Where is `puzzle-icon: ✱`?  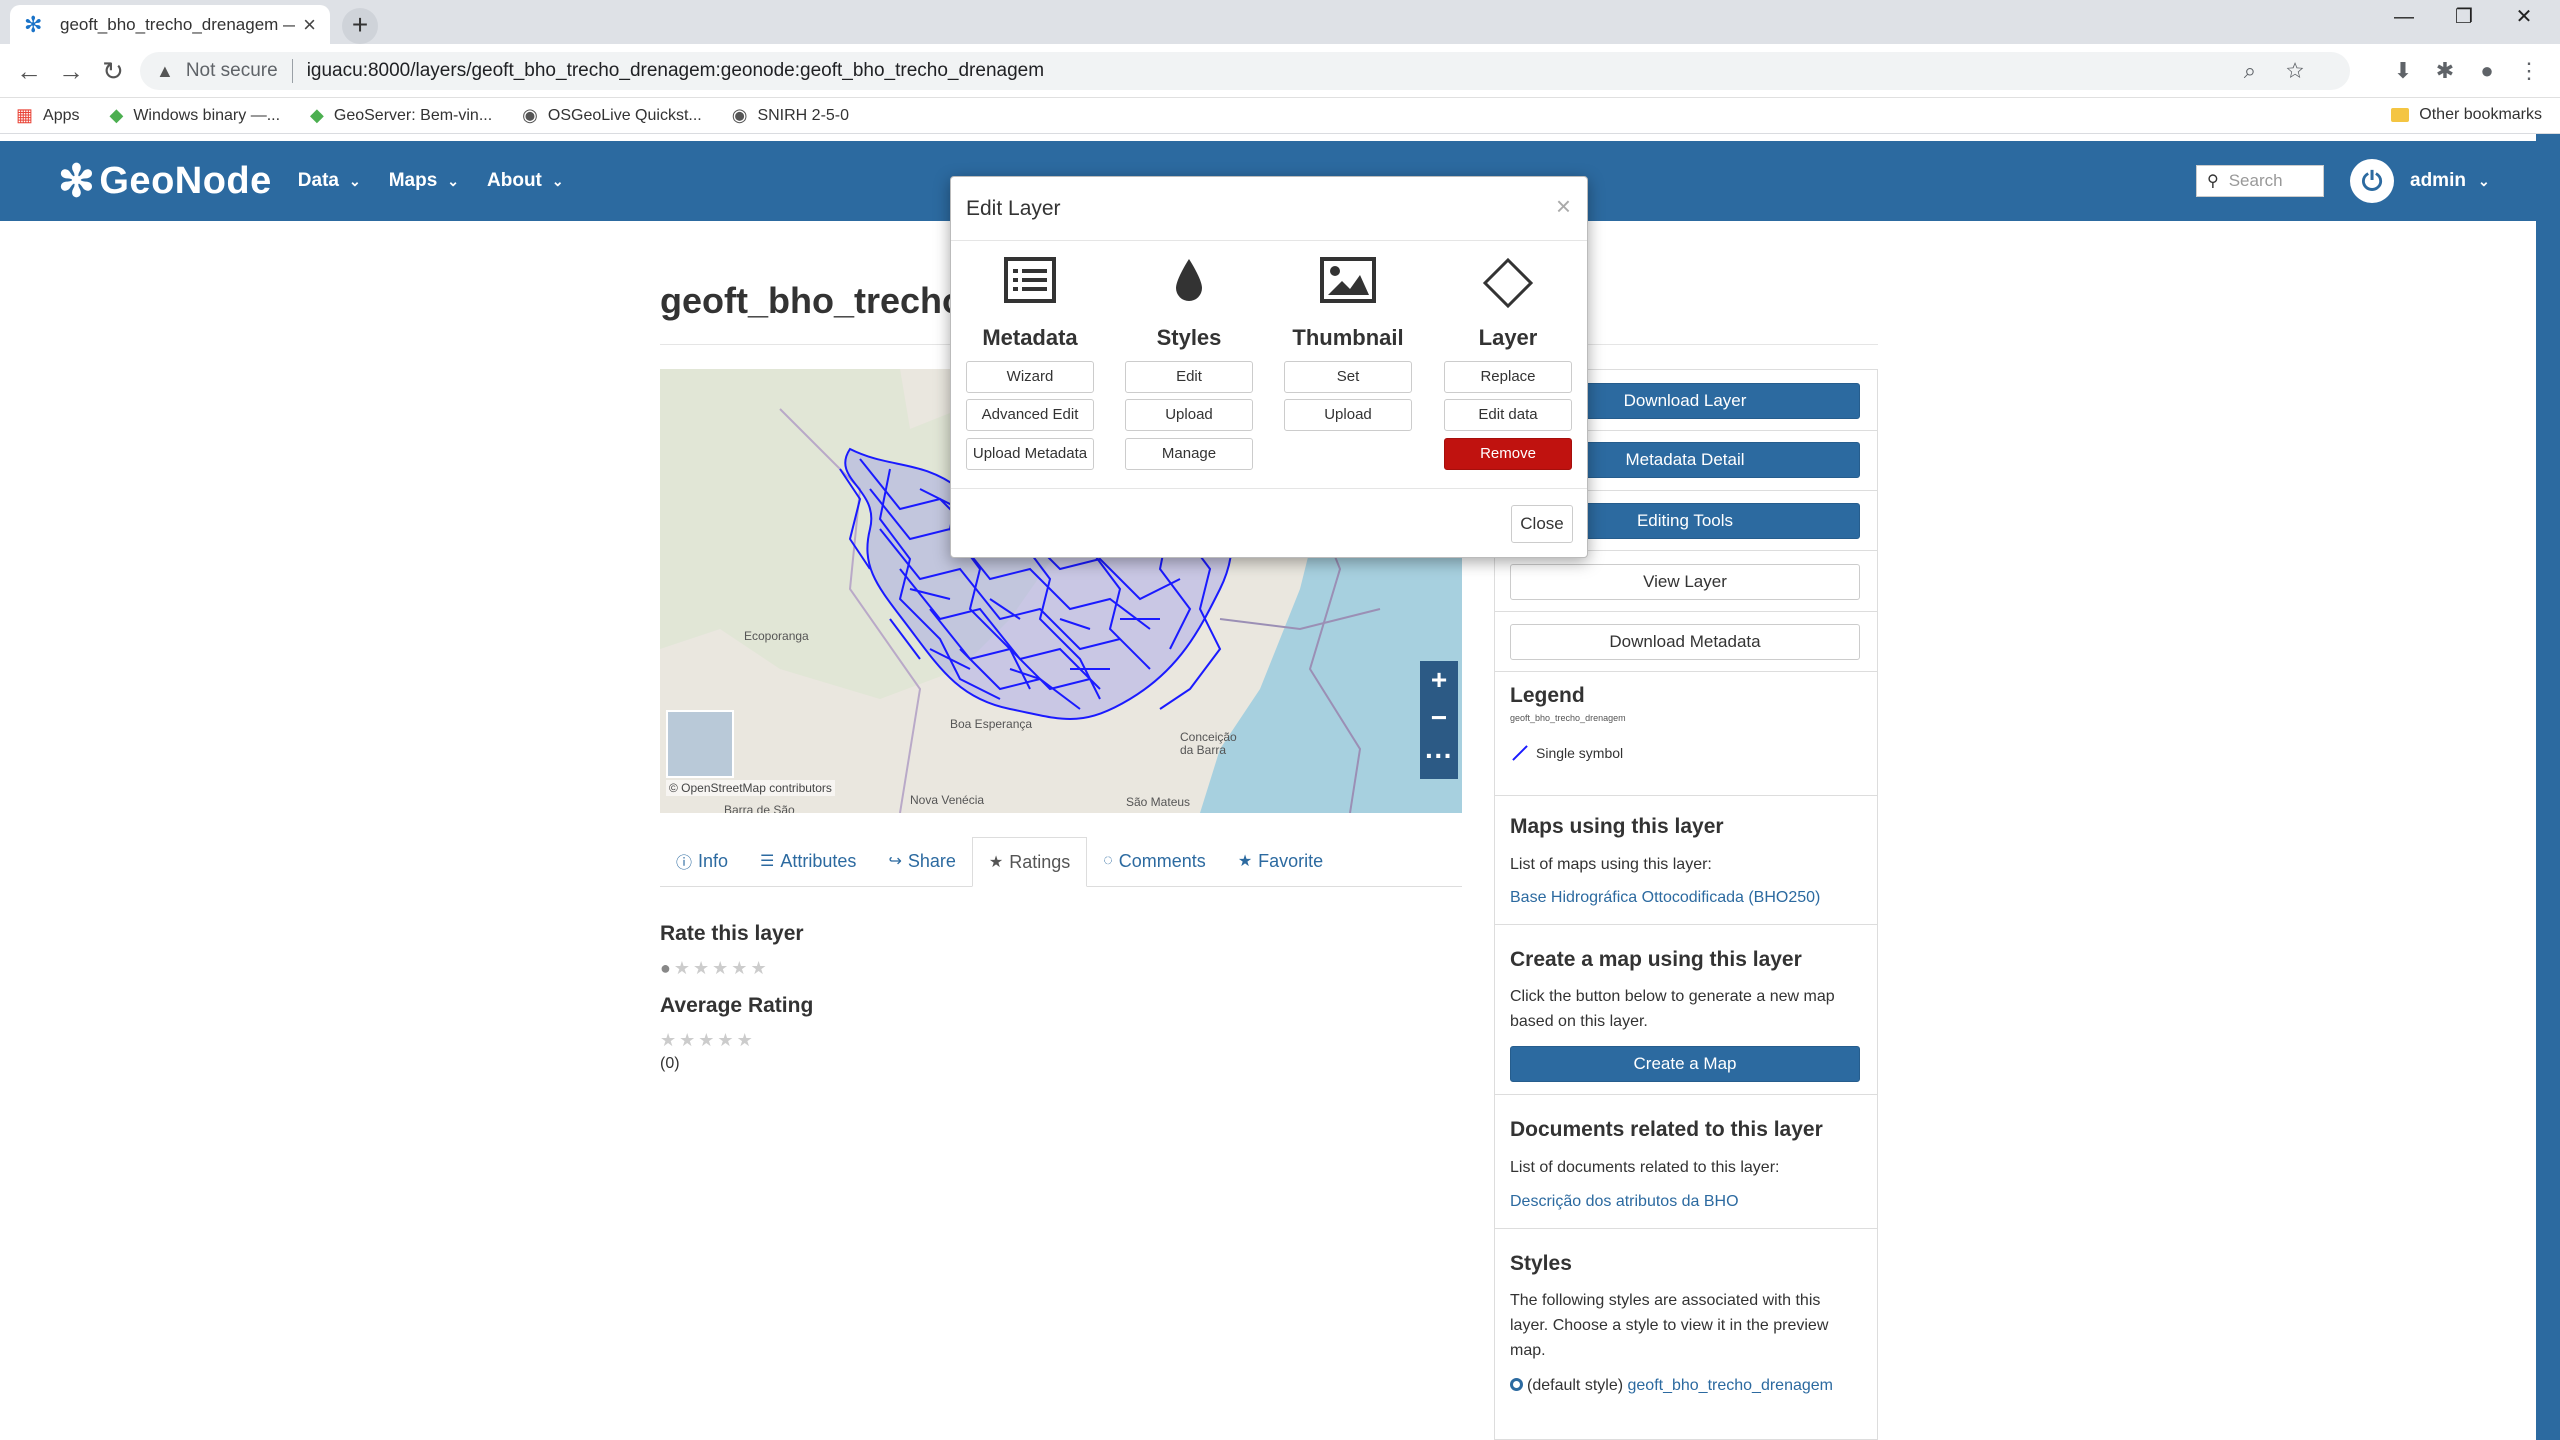
puzzle-icon: ✱ is located at coordinates (2445, 71).